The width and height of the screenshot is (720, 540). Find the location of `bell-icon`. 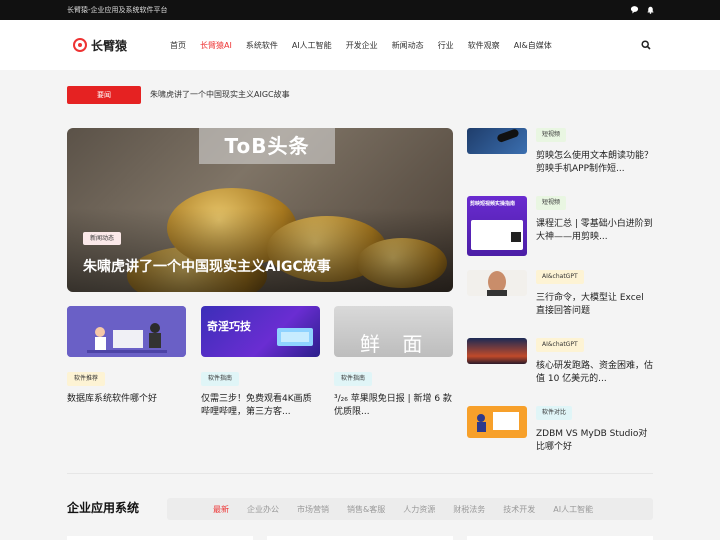

bell-icon is located at coordinates (650, 9).